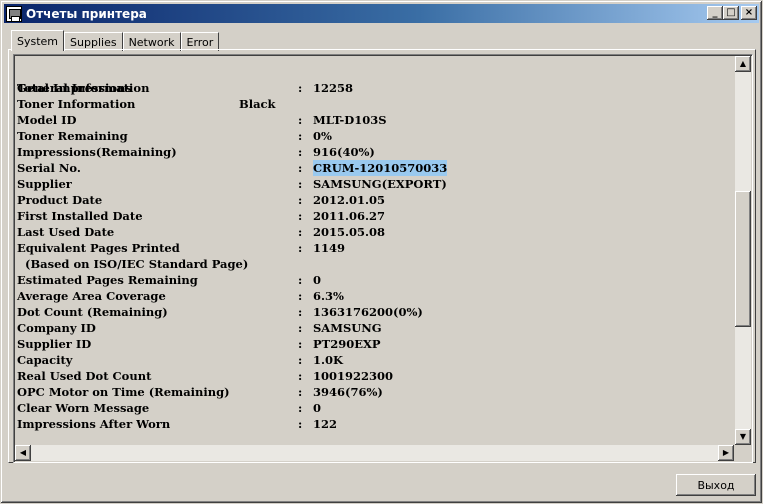 This screenshot has height=504, width=763. Describe the element at coordinates (92, 312) in the screenshot. I see `report-row-label: Dot Count (Remaining)` at that location.